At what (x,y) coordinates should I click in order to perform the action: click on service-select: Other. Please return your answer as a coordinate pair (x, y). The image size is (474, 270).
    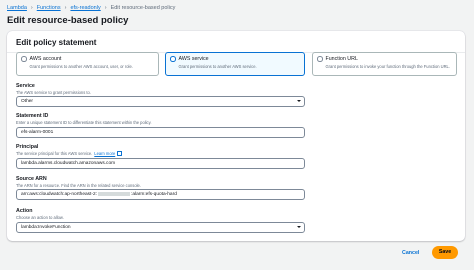
    Looking at the image, I should click on (160, 101).